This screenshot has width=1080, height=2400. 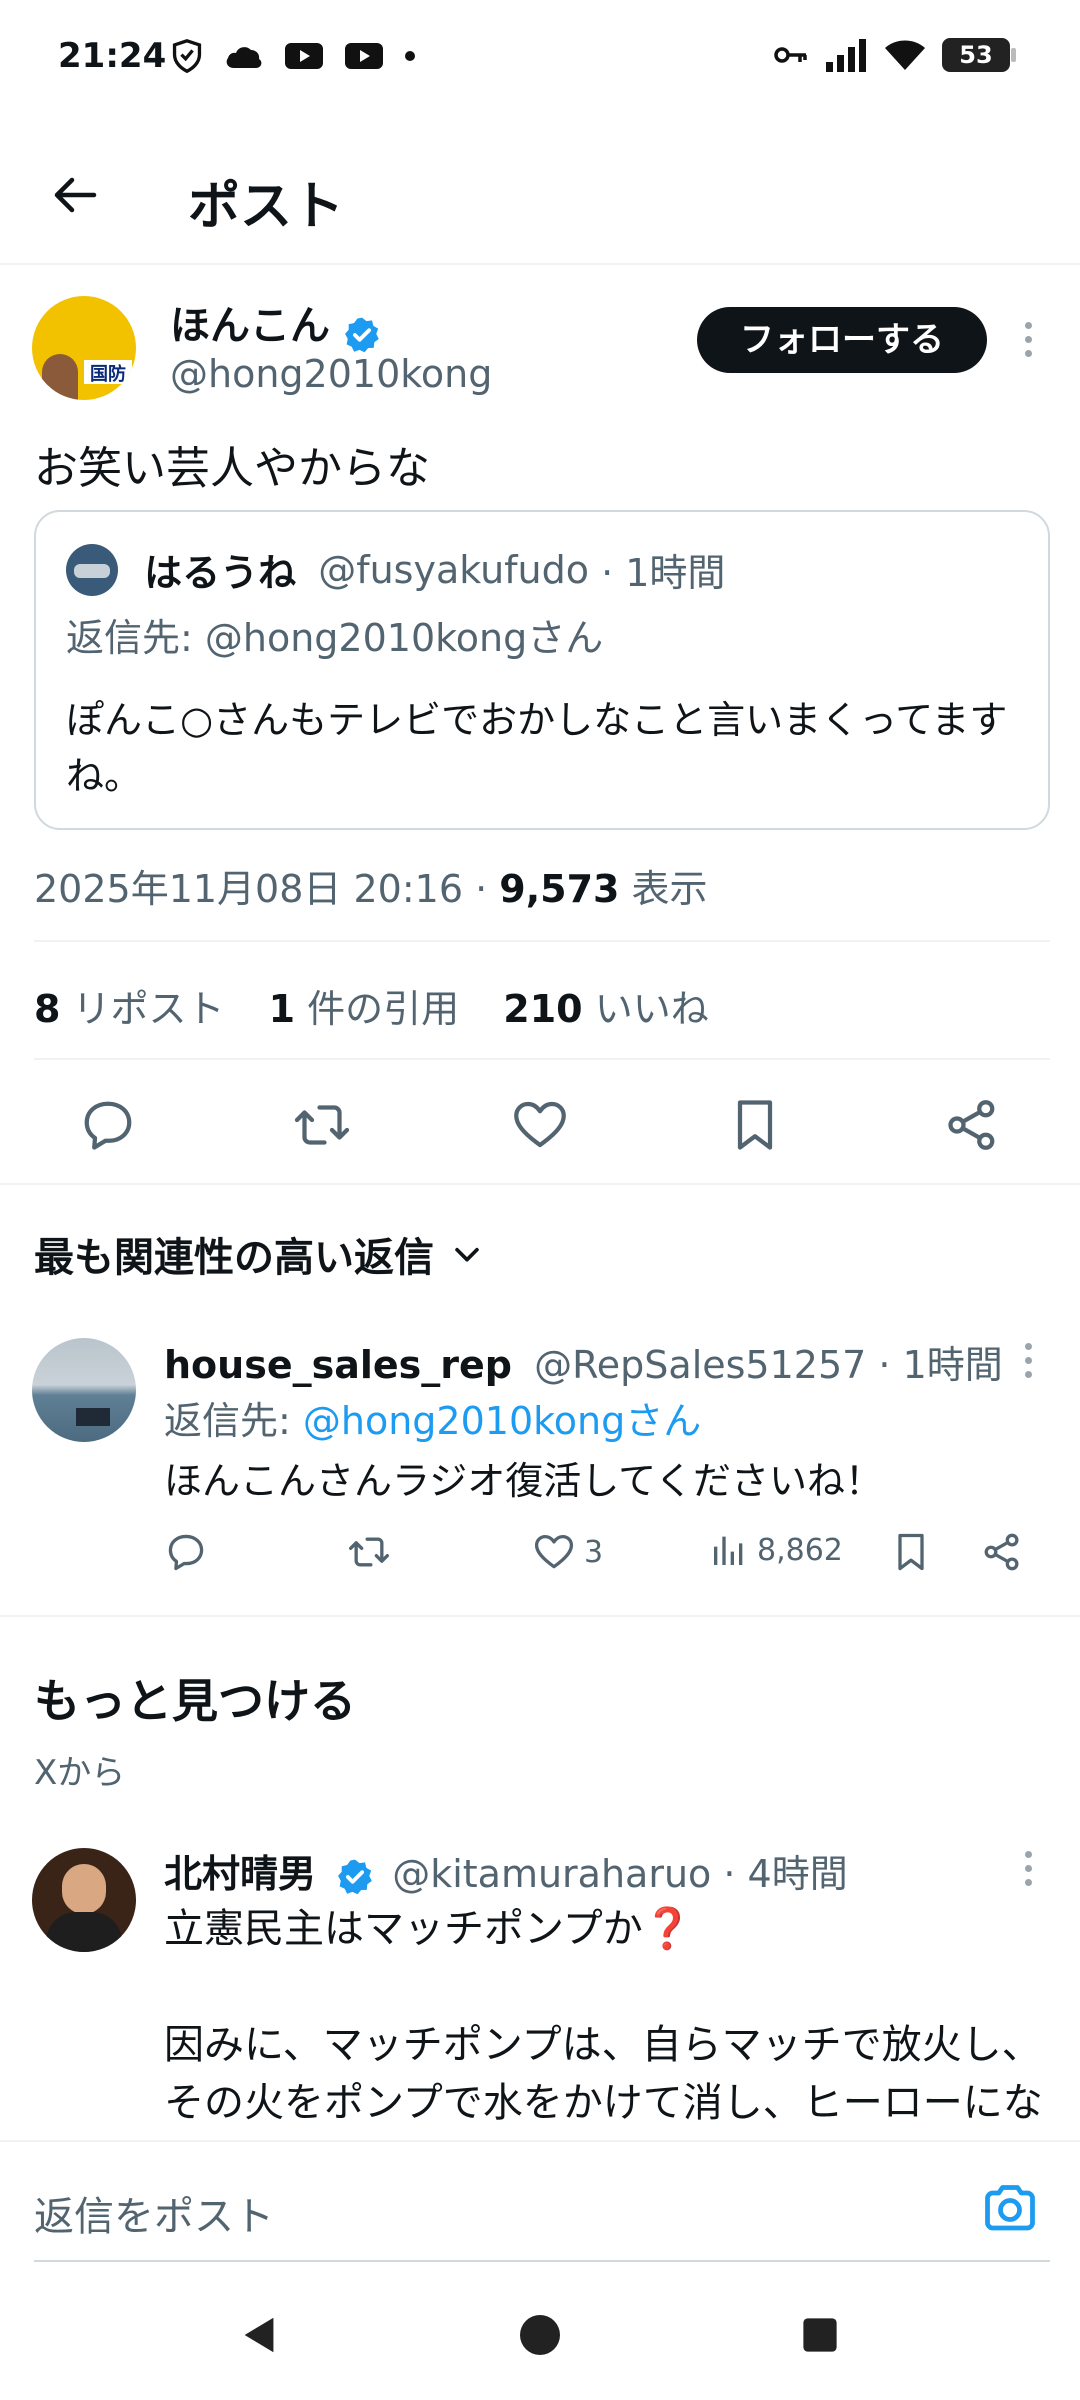 I want to click on wifi-icon, so click(x=905, y=55).